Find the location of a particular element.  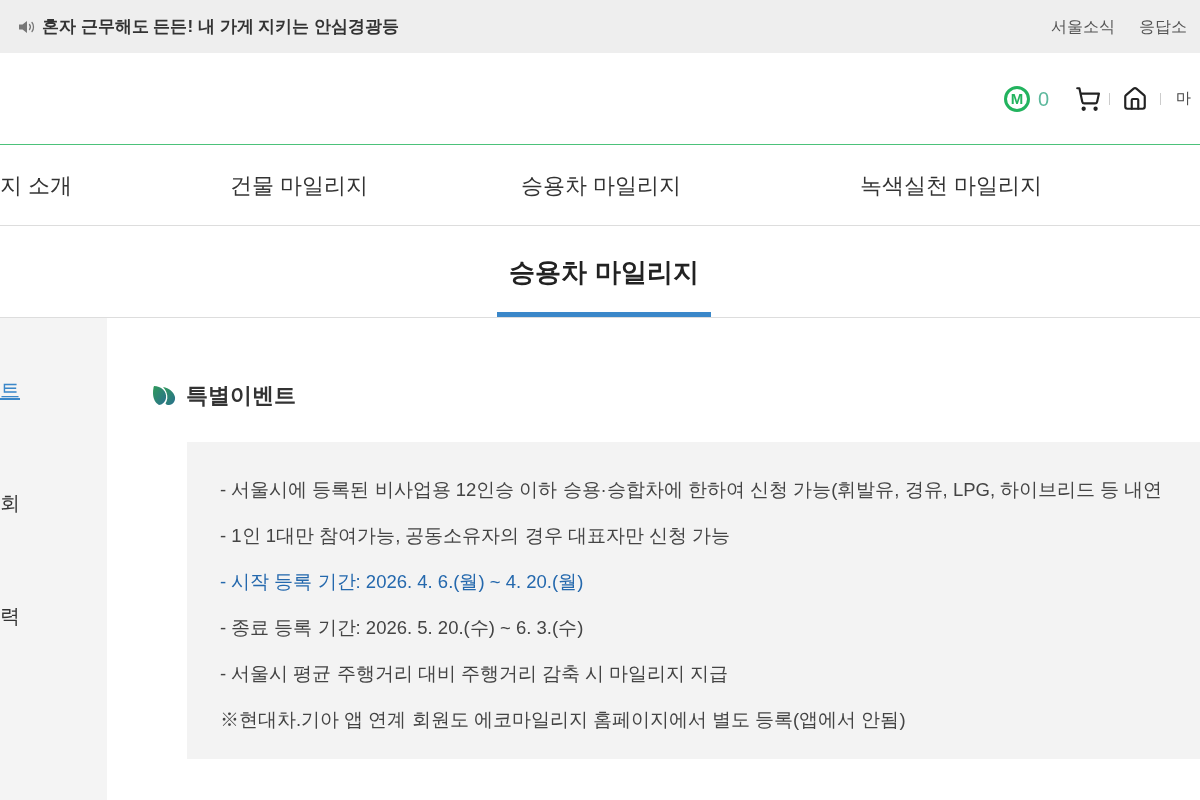

info-line: - 시작 등록 기간: 2026. 4. 6.(월) ~ 4. 20.(월) is located at coordinates (402, 582).